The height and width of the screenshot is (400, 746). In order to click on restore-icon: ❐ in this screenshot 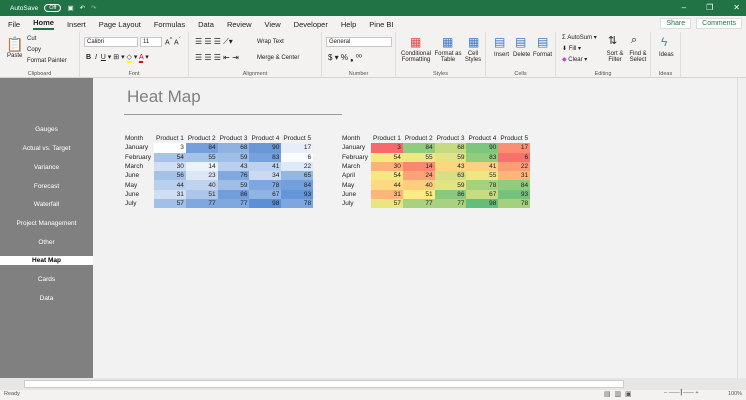, I will do `click(709, 7)`.